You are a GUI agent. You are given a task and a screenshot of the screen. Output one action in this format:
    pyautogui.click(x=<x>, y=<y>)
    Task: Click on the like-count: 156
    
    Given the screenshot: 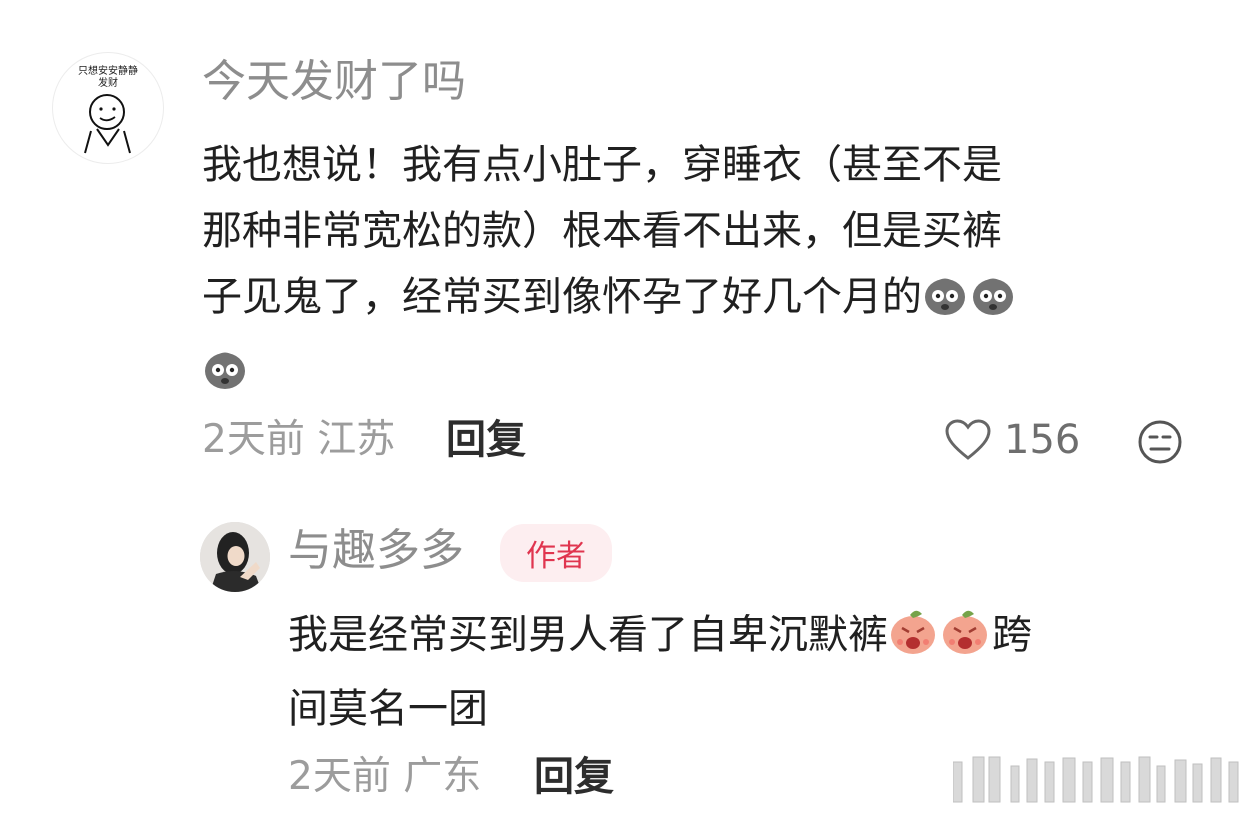 What is the action you would take?
    pyautogui.click(x=1042, y=440)
    